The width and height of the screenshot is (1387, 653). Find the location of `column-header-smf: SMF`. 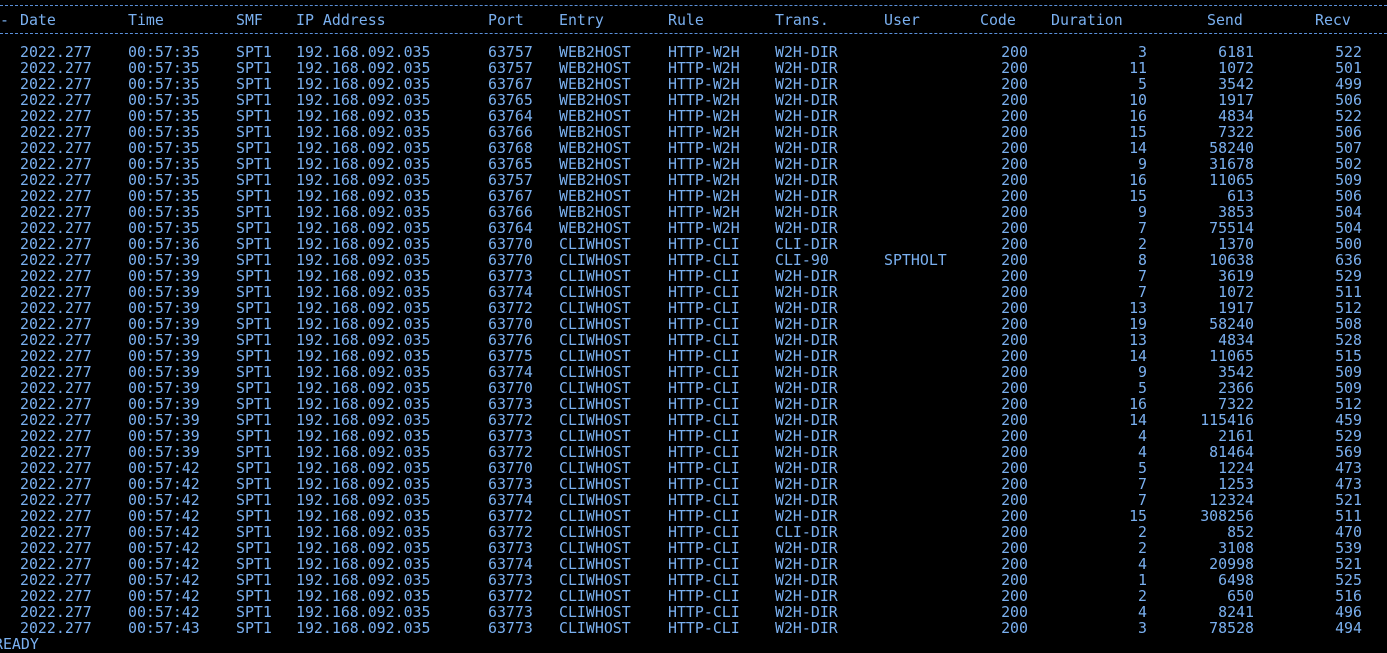

column-header-smf: SMF is located at coordinates (249, 20).